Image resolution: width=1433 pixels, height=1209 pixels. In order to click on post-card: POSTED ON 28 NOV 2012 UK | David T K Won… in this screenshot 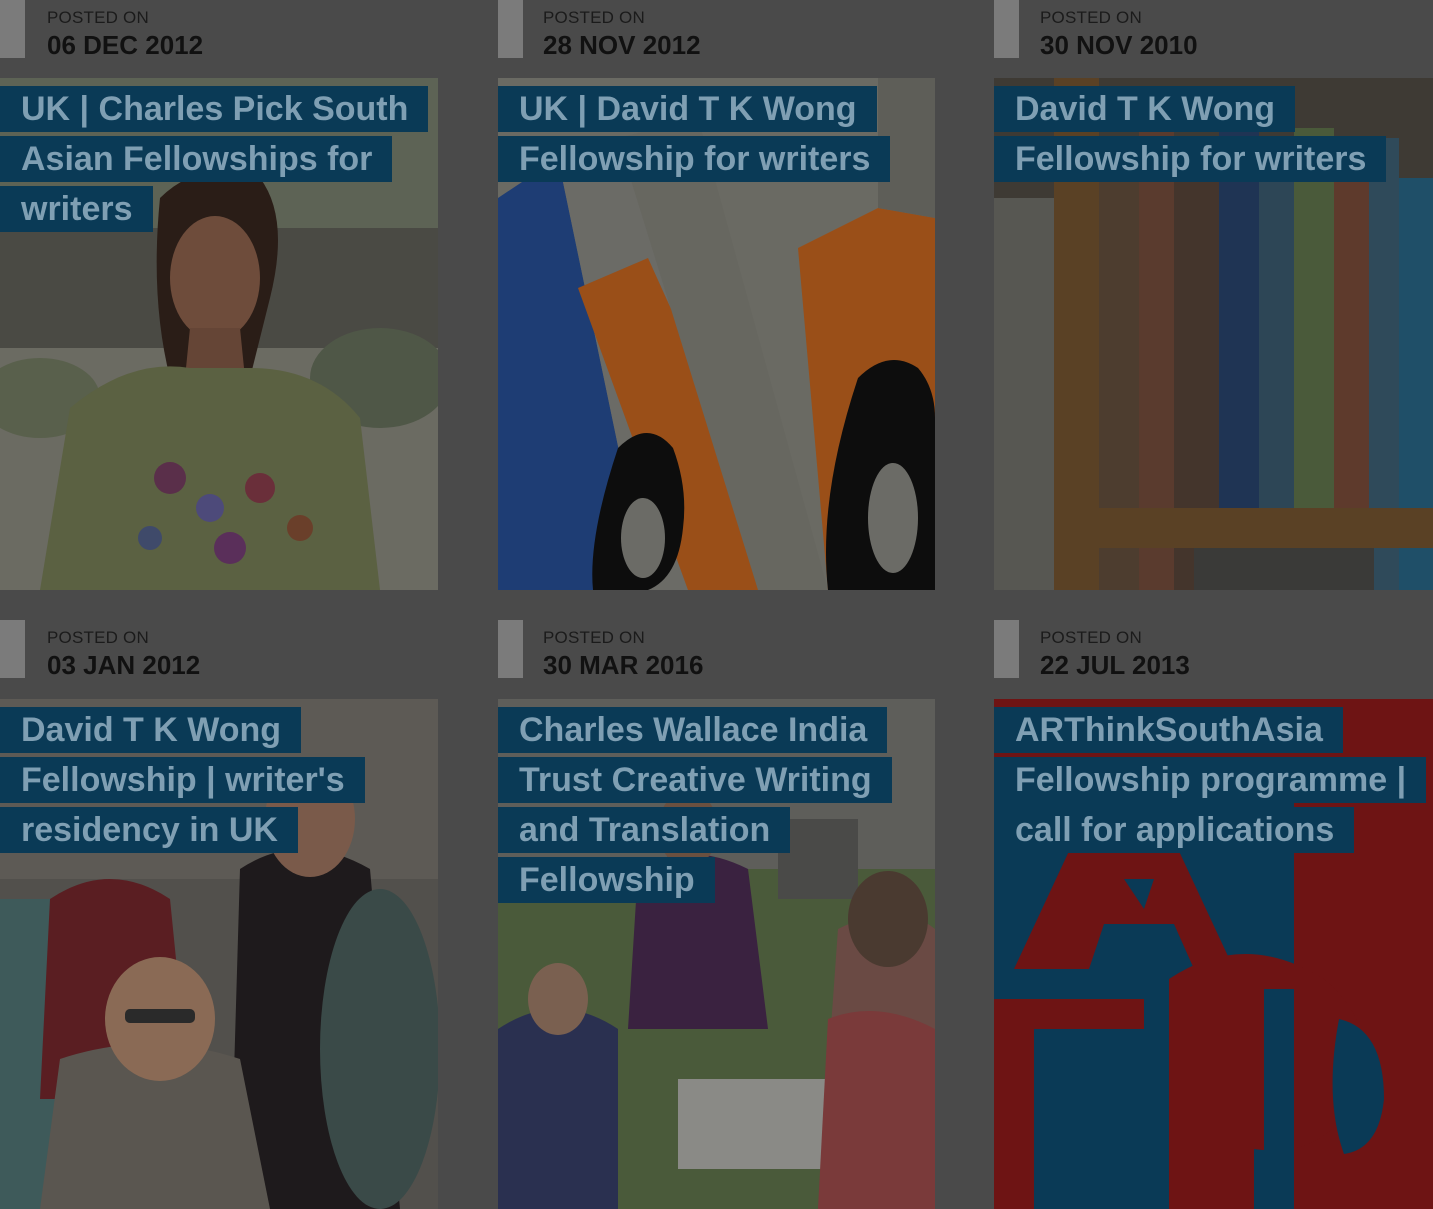, I will do `click(716, 295)`.